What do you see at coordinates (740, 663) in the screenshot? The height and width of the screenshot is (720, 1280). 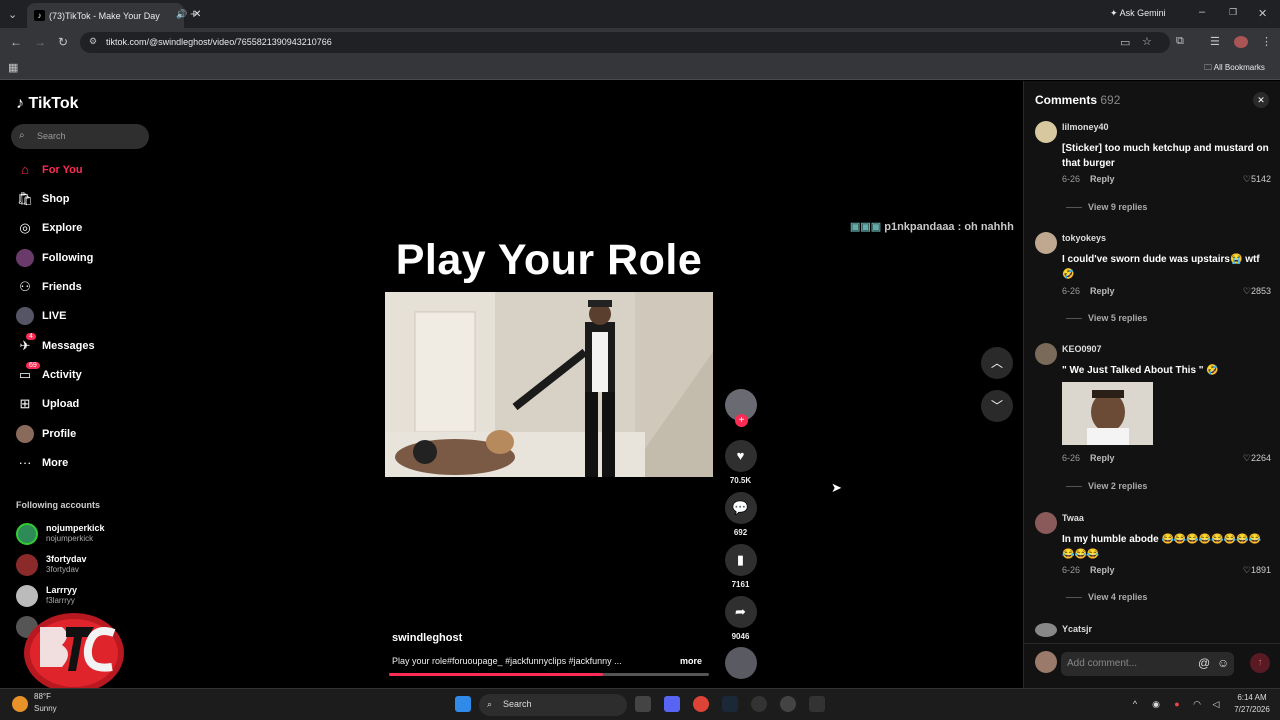 I see `music-disc-button` at bounding box center [740, 663].